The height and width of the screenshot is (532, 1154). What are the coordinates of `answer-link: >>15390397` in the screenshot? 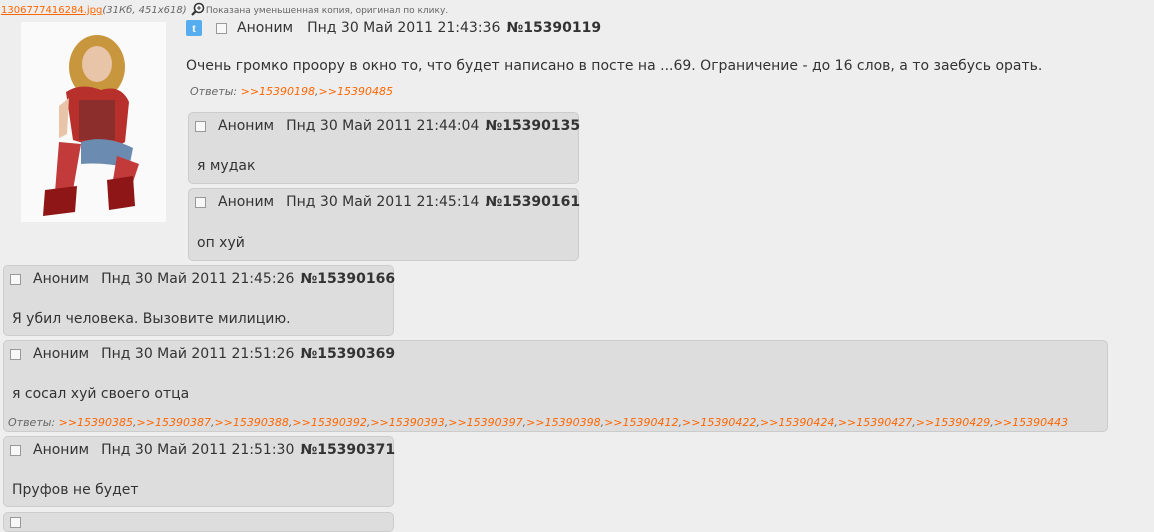 It's located at (485, 422).